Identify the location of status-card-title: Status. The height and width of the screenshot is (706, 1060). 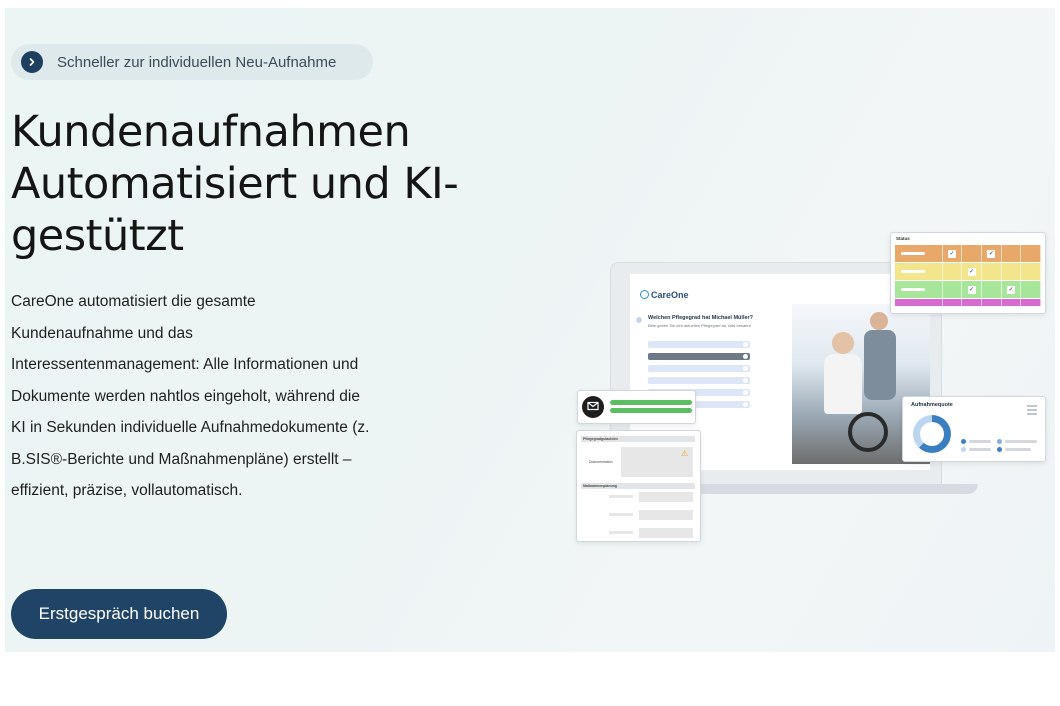
(903, 238).